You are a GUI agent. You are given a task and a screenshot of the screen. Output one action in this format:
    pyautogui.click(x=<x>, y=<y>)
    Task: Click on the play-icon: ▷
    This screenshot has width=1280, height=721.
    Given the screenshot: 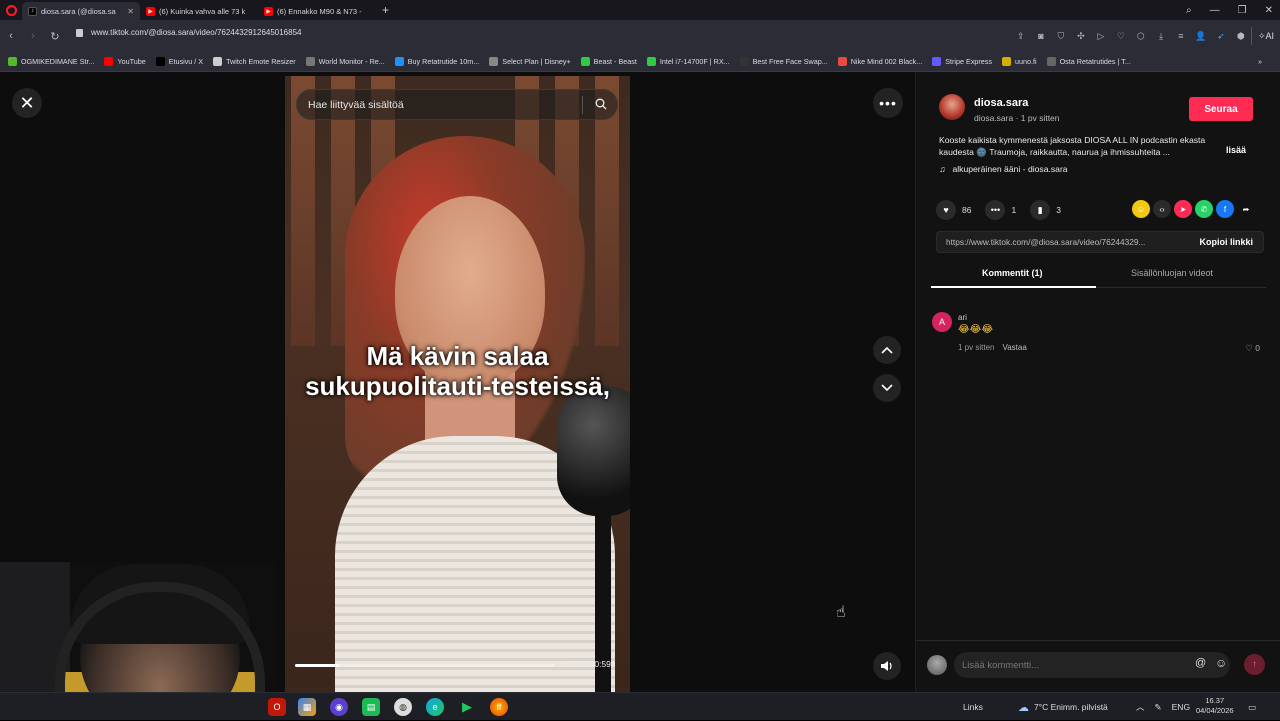 What is the action you would take?
    pyautogui.click(x=1101, y=36)
    